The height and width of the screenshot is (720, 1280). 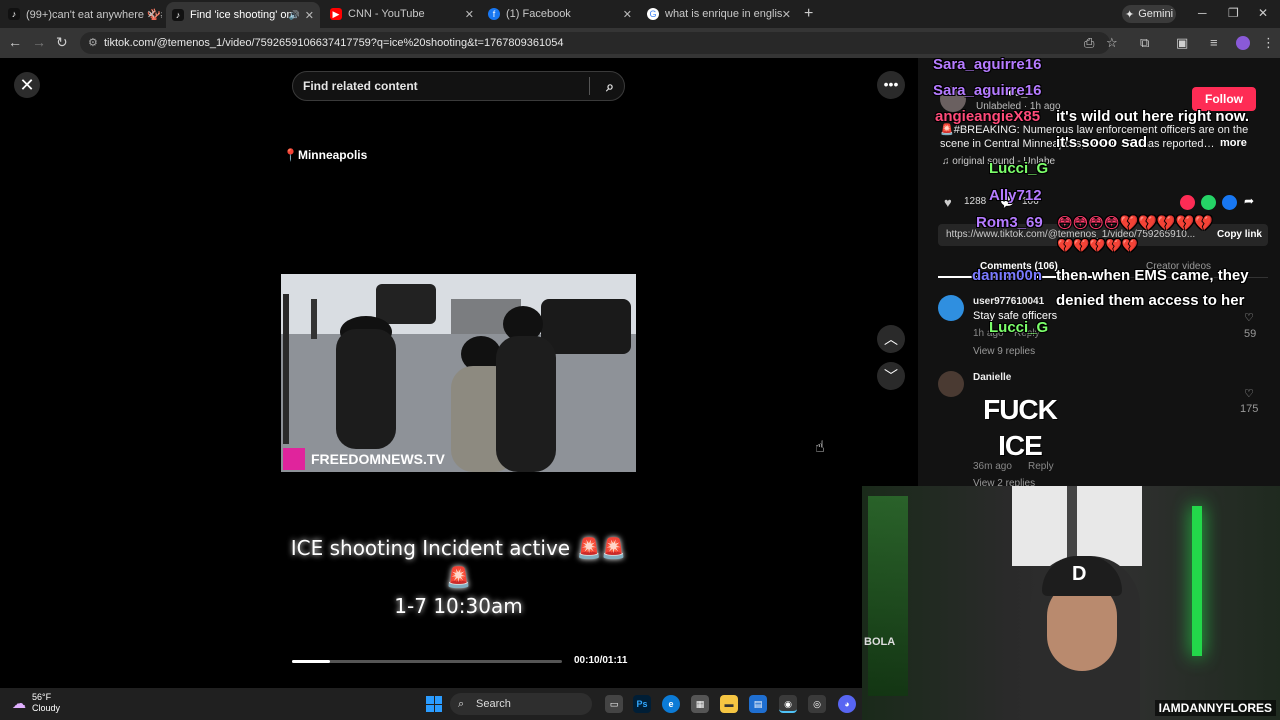 What do you see at coordinates (1243, 43) in the screenshot?
I see `profile-avatar` at bounding box center [1243, 43].